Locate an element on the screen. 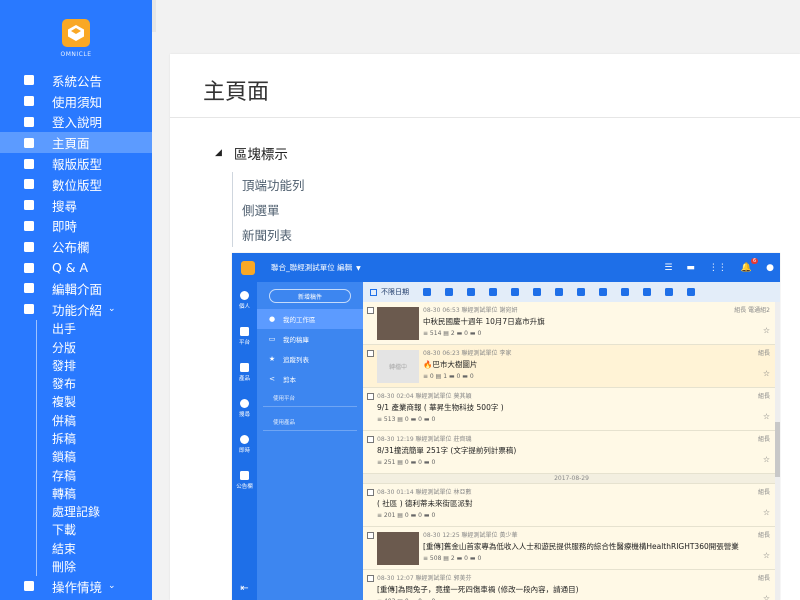 The width and height of the screenshot is (800, 600). submenu-item-8: 存稿 is located at coordinates (94, 475).